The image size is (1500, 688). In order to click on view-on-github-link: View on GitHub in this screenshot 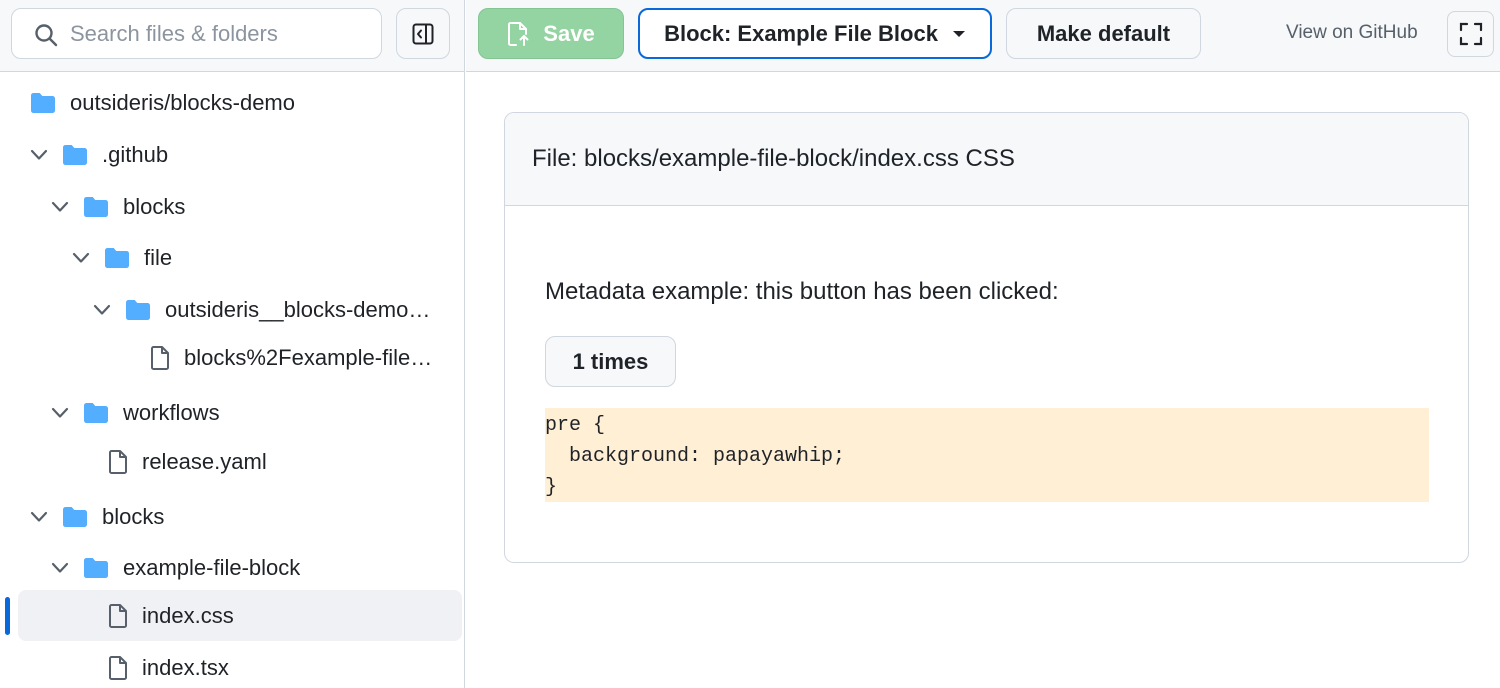, I will do `click(1352, 33)`.